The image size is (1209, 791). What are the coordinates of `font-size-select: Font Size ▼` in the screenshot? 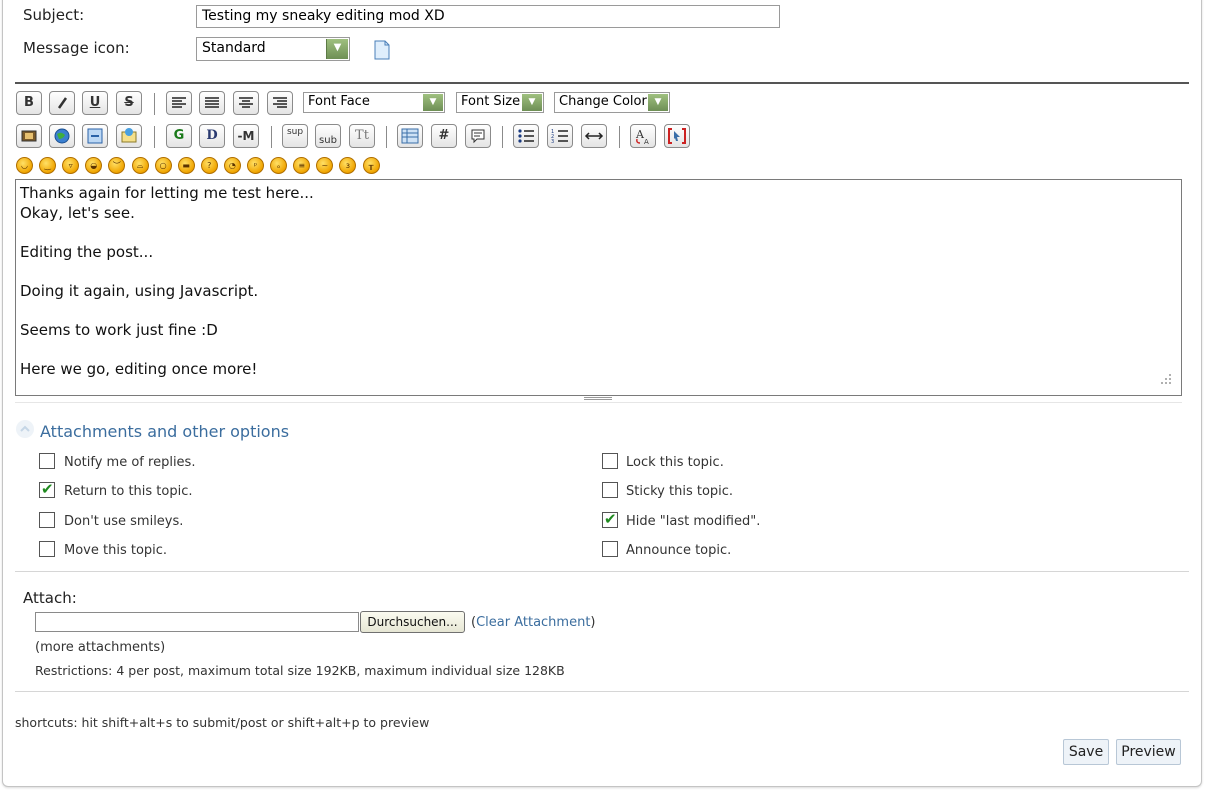 It's located at (500, 102).